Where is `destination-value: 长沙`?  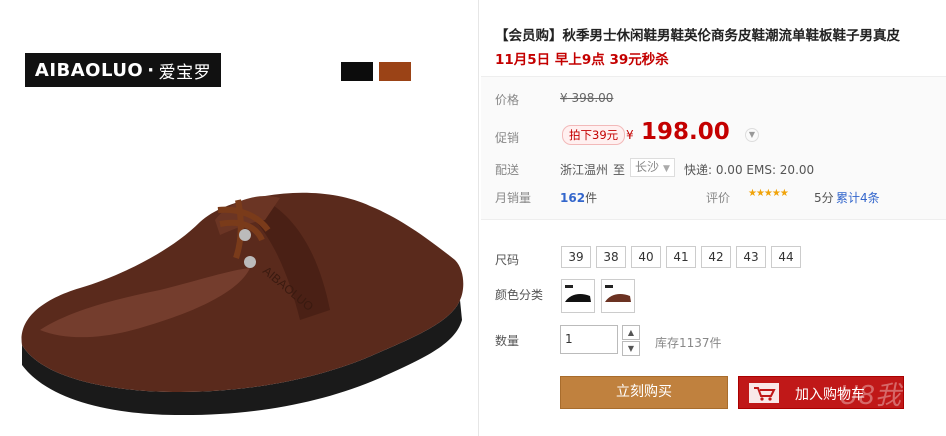
destination-value: 长沙 is located at coordinates (647, 167).